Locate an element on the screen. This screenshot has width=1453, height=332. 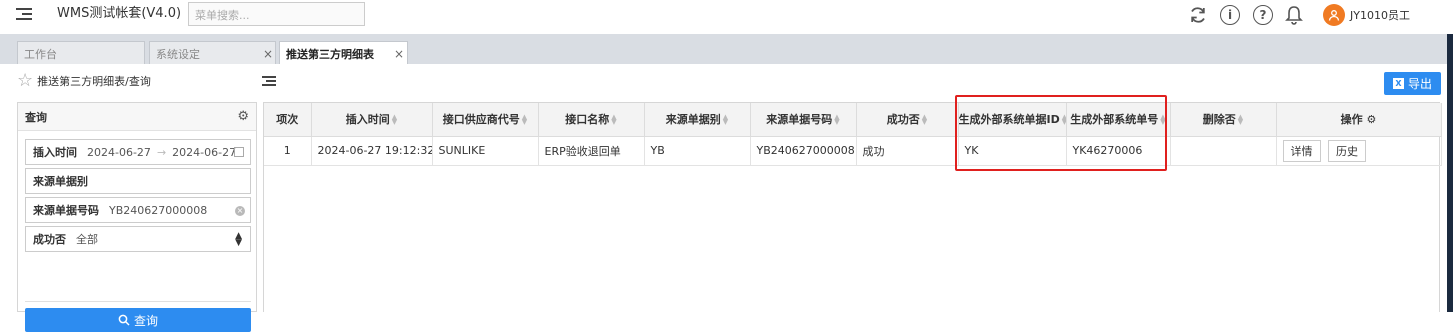
query-button-label: 查询 is located at coordinates (145, 320).